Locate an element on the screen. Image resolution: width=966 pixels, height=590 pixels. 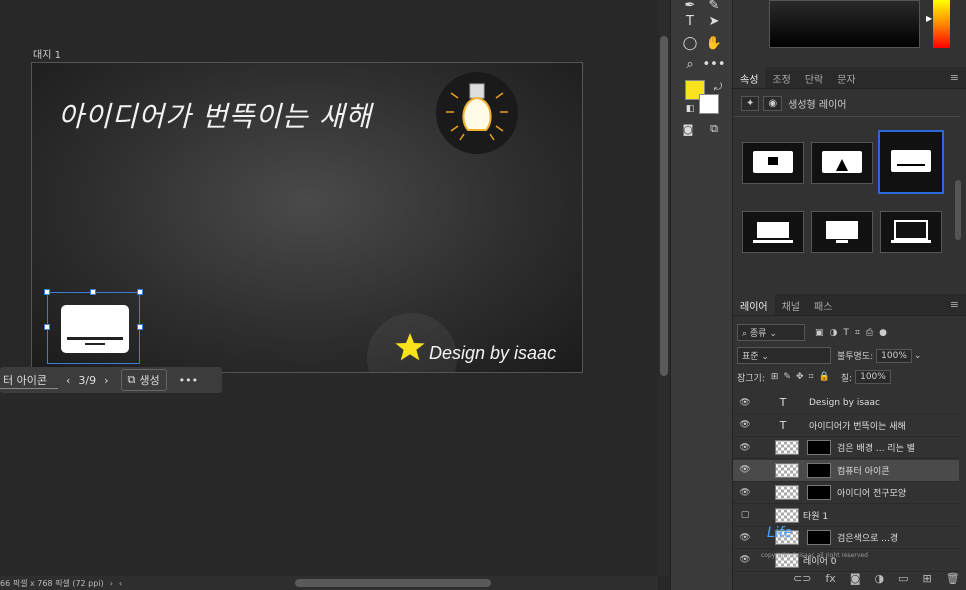
properties-tabs: 속성 조정 단락 문자 ≡ is located at coordinates (849, 78).